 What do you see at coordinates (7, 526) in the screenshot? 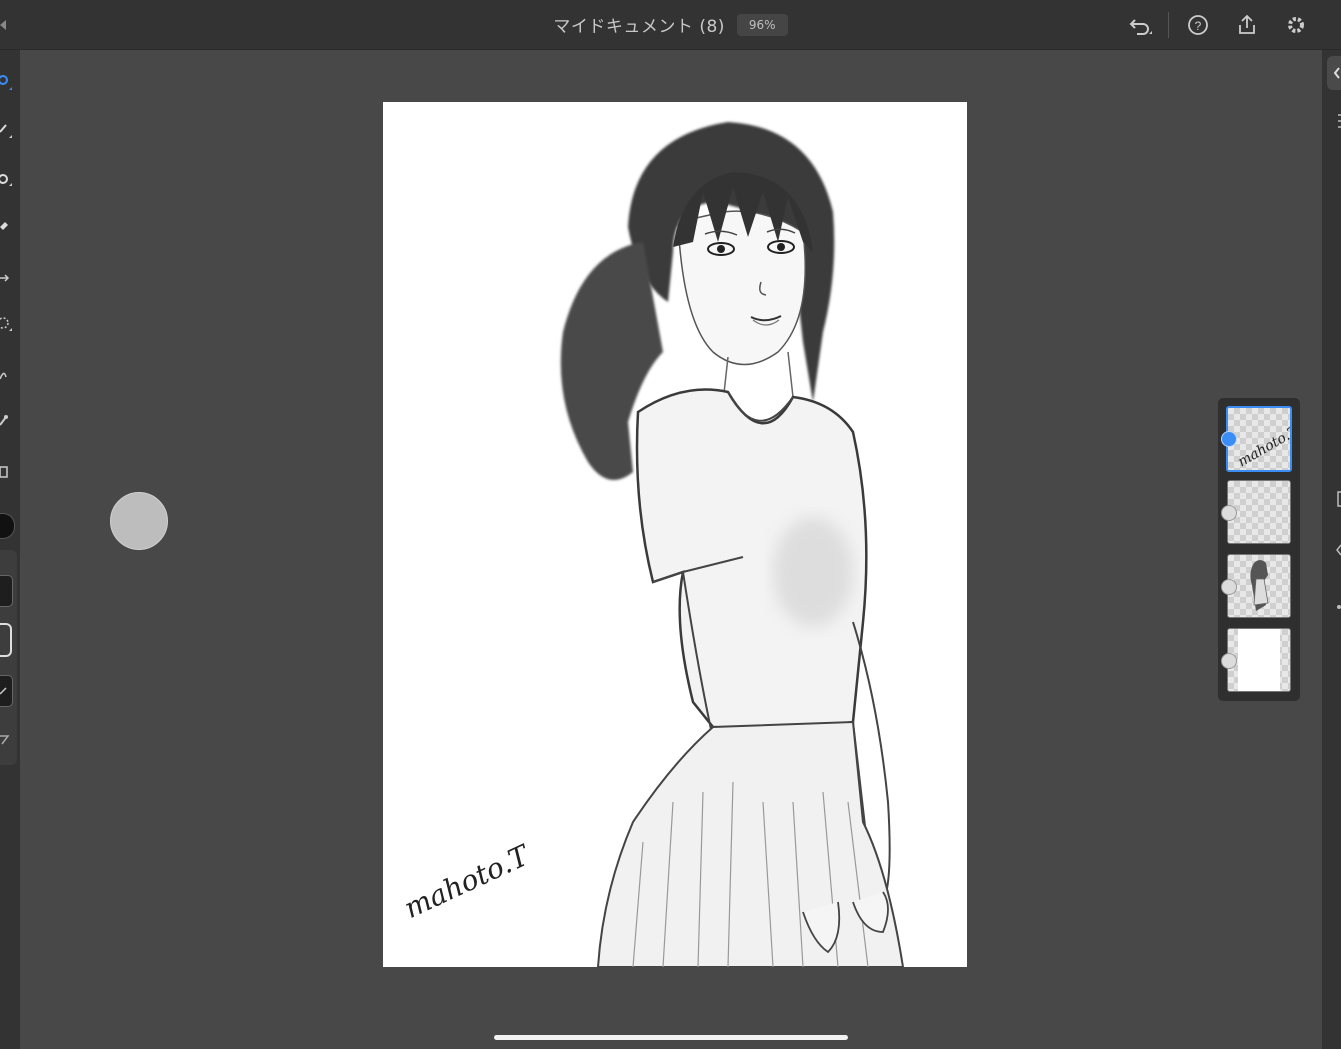
I see `color-swatch-icon` at bounding box center [7, 526].